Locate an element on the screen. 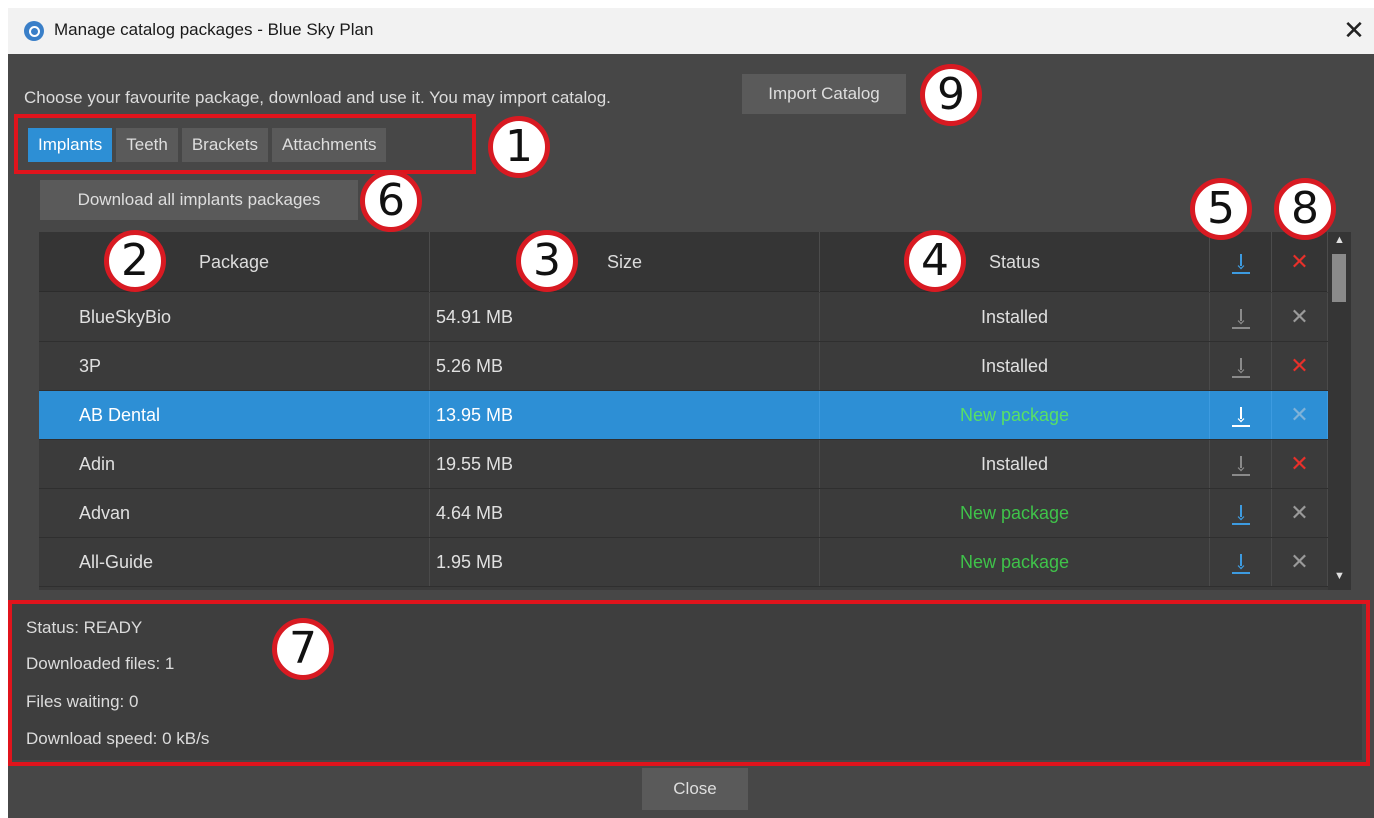 This screenshot has height=818, width=1374. table-header: Package Size Status ✕ is located at coordinates (683, 262).